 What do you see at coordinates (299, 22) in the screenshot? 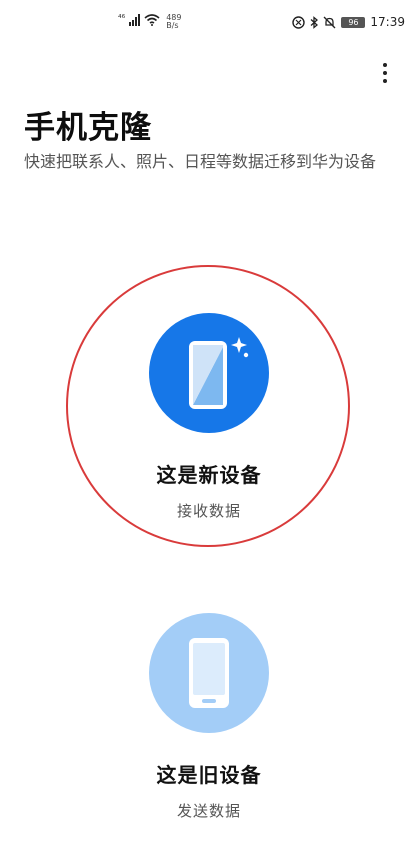
I see `nfc-icon` at bounding box center [299, 22].